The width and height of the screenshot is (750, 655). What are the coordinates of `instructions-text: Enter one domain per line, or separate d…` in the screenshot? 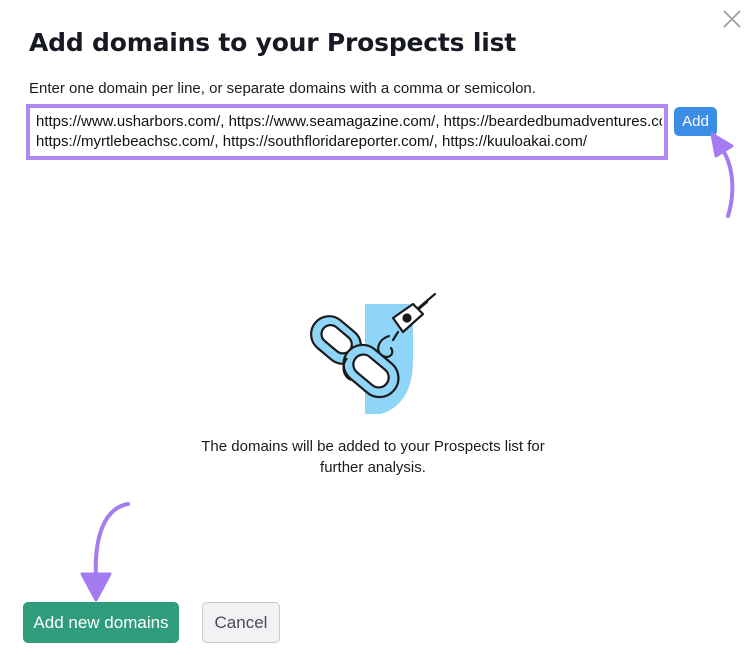 It's located at (282, 88).